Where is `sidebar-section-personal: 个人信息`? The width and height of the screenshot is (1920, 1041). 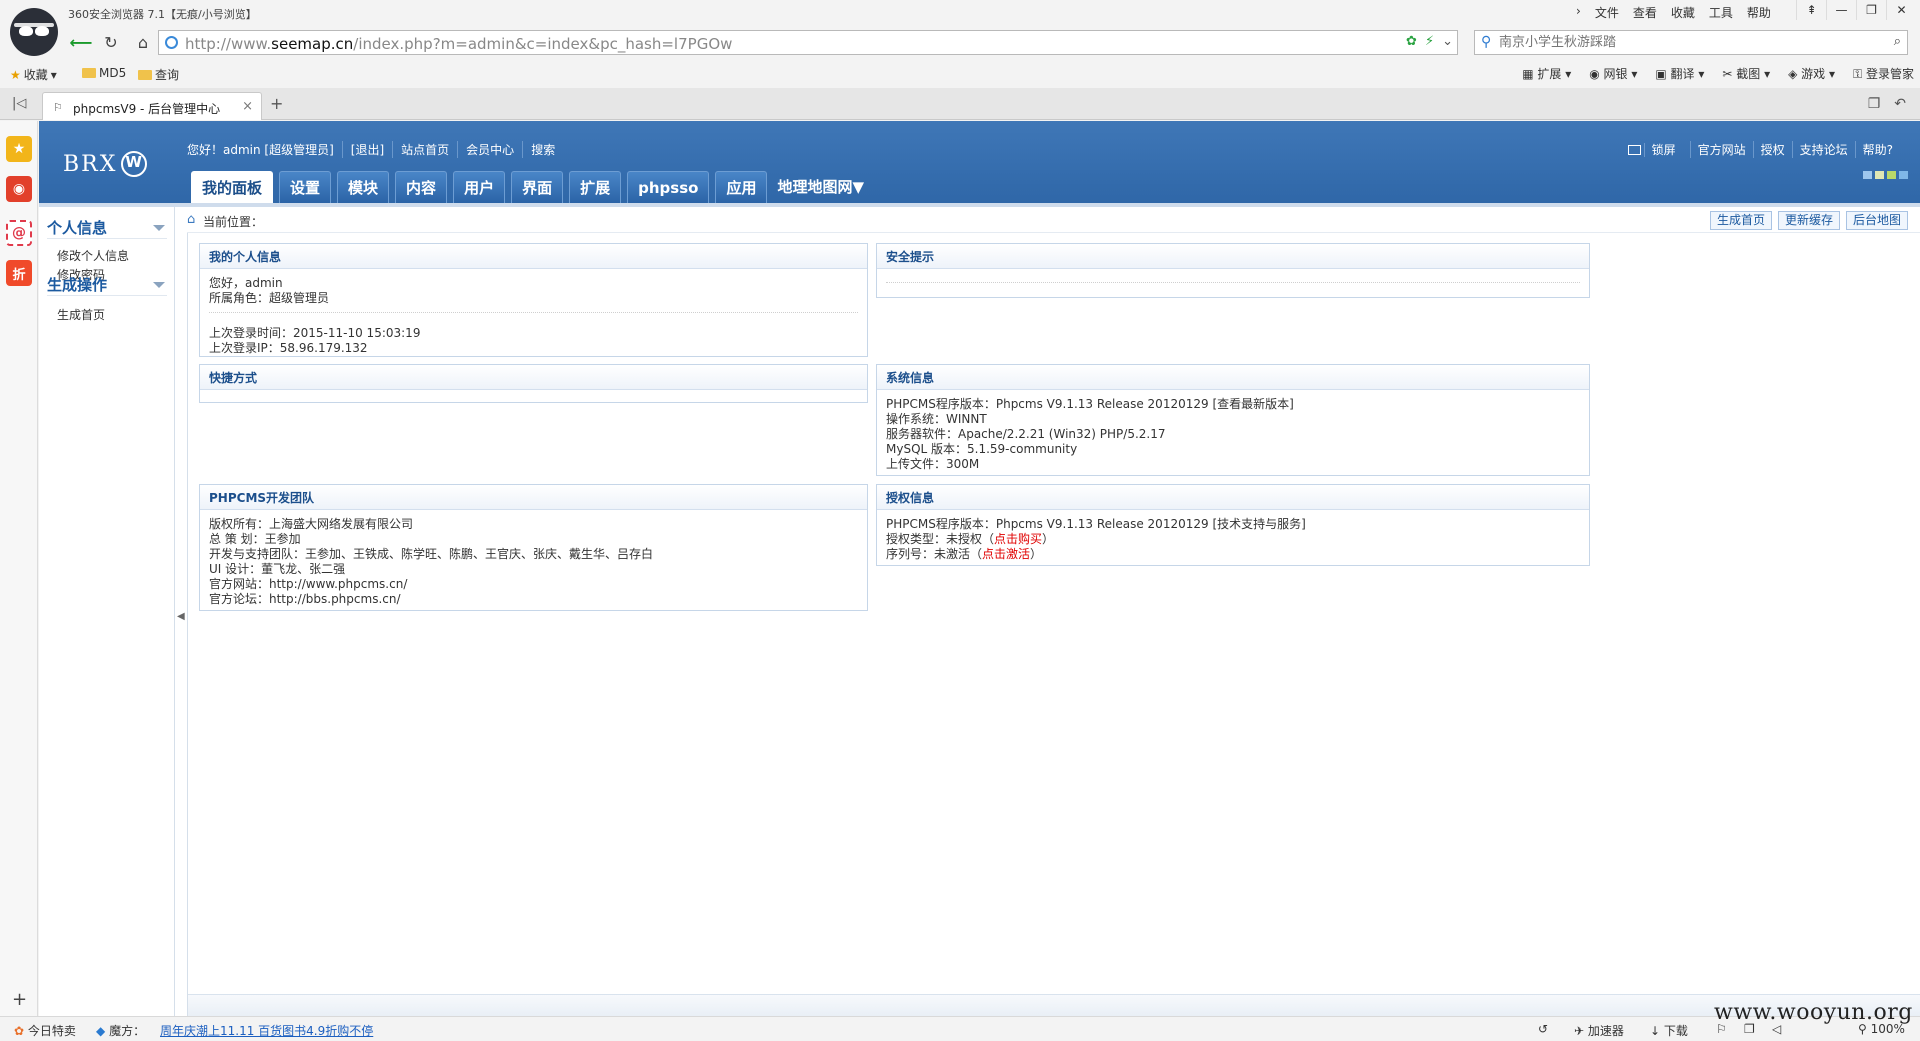
sidebar-section-personal: 个人信息 is located at coordinates (107, 228).